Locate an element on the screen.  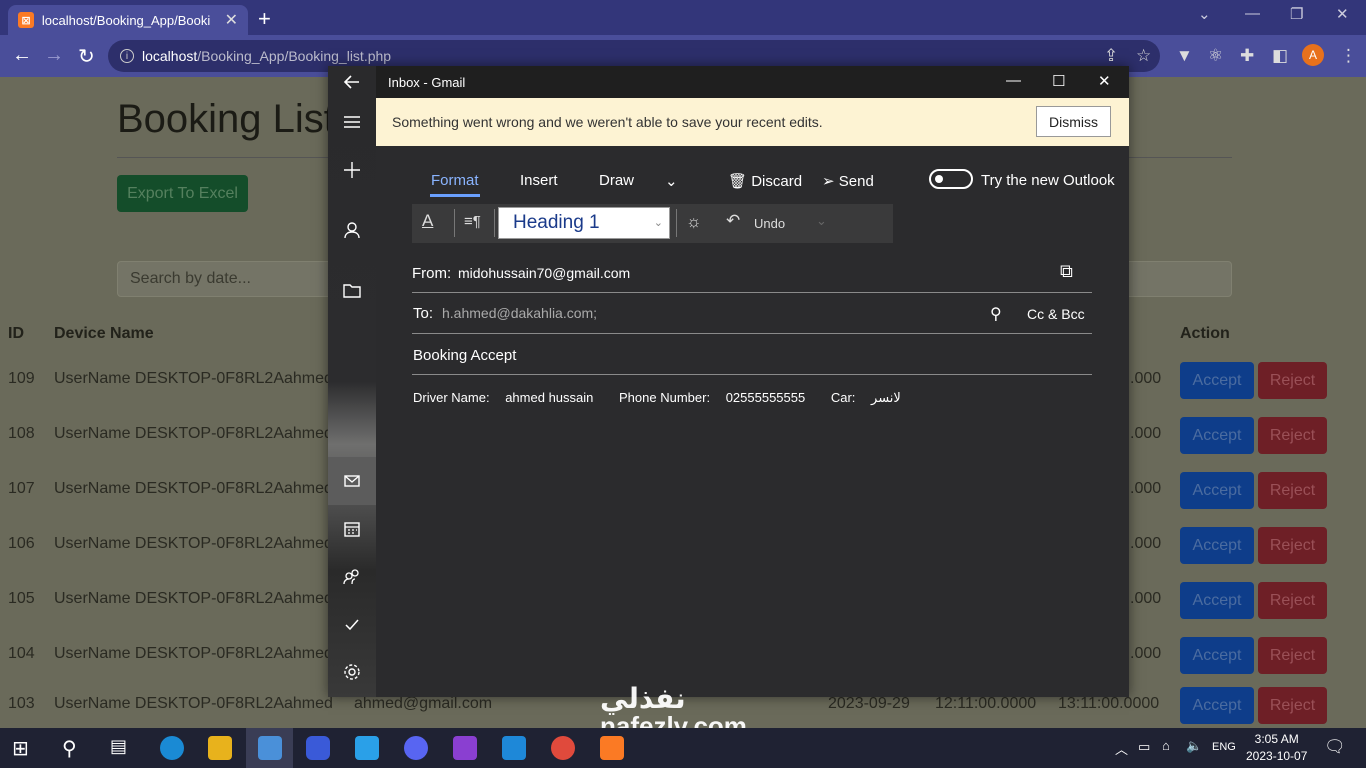
chrome-icon is located at coordinates (563, 748).